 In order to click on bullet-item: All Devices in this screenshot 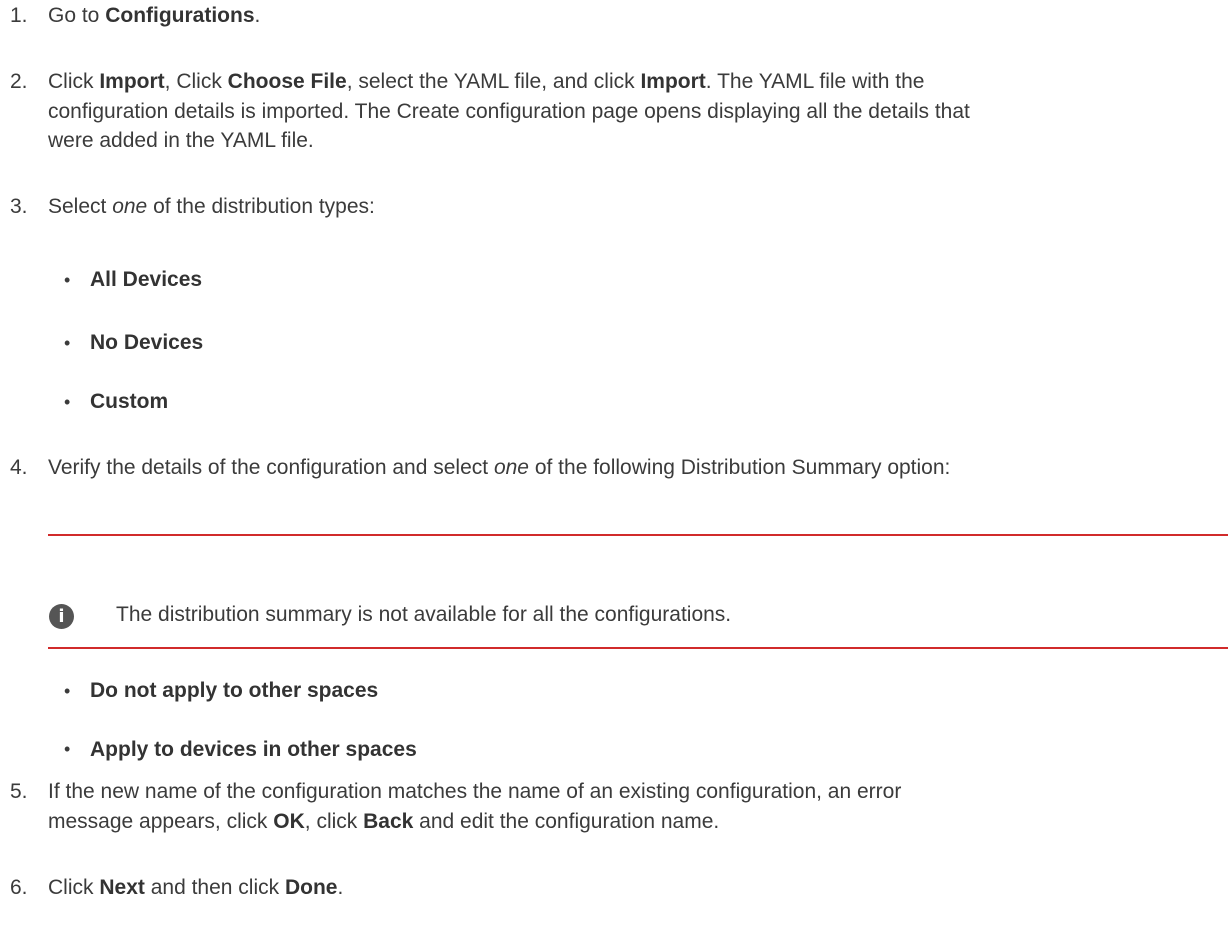, I will do `click(146, 279)`.